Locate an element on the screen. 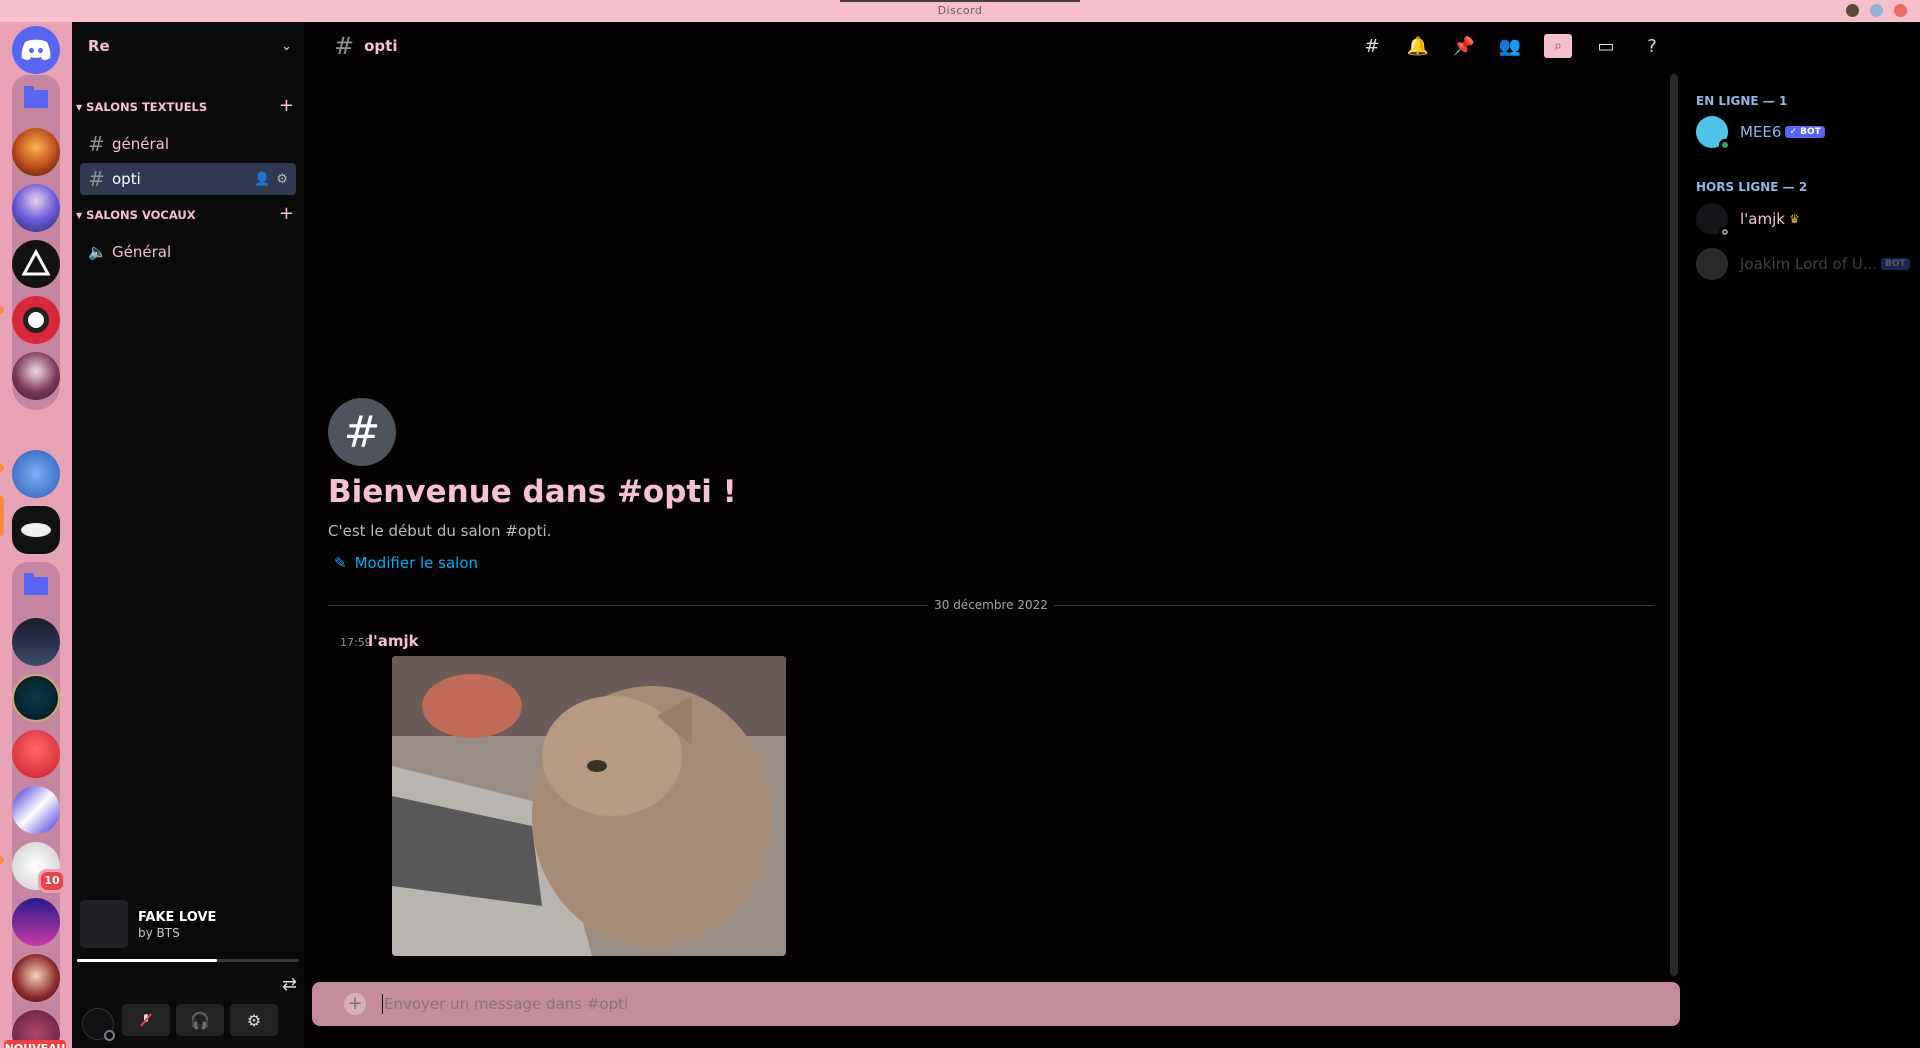 Image resolution: width=1920 pixels, height=1048 pixels. mute-button is located at coordinates (146, 1020).